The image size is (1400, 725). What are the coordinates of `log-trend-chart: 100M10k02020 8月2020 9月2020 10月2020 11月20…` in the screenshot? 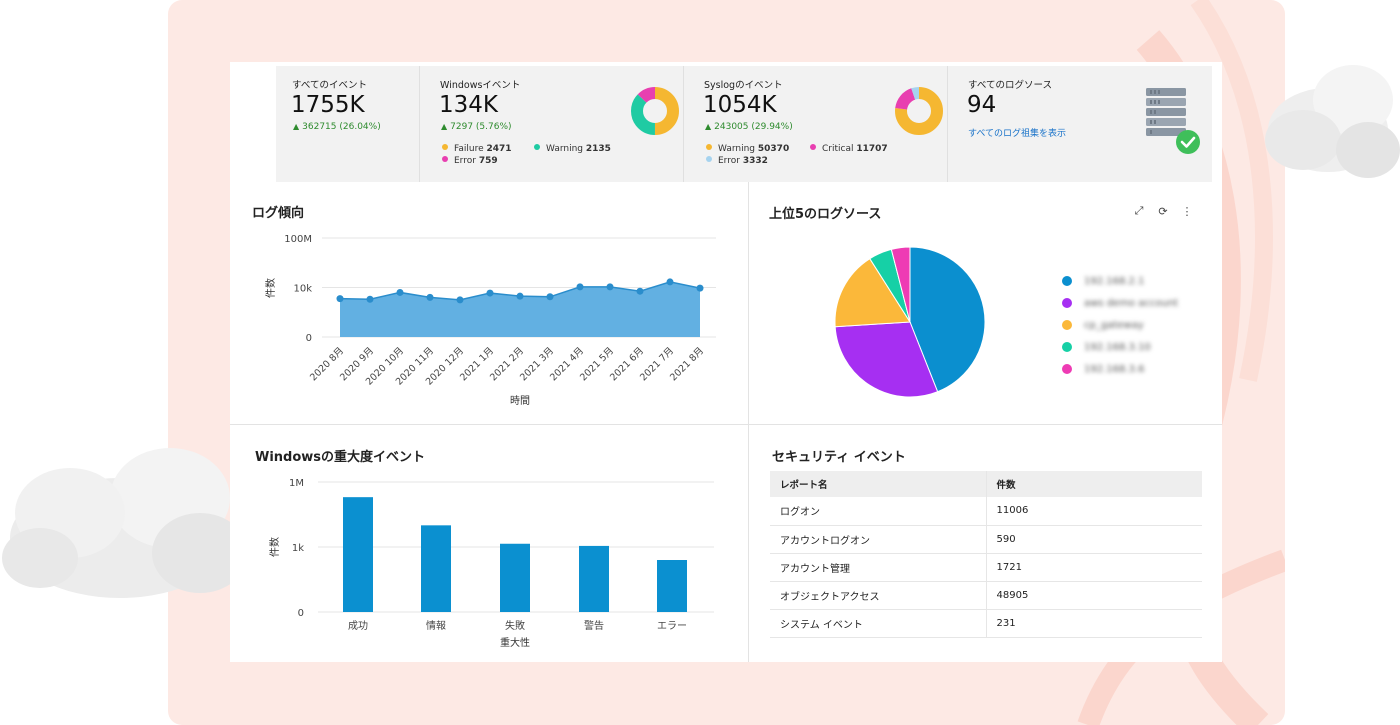 It's located at (490, 320).